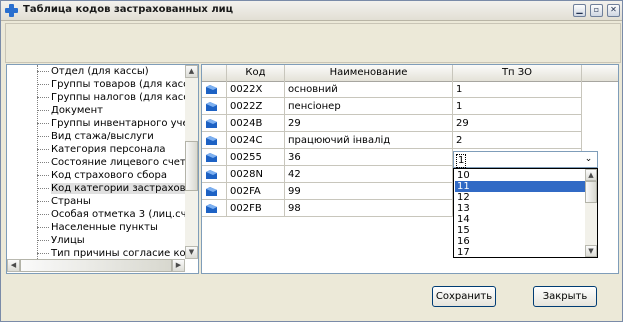  I want to click on cell-code: 0024B, so click(256, 123).